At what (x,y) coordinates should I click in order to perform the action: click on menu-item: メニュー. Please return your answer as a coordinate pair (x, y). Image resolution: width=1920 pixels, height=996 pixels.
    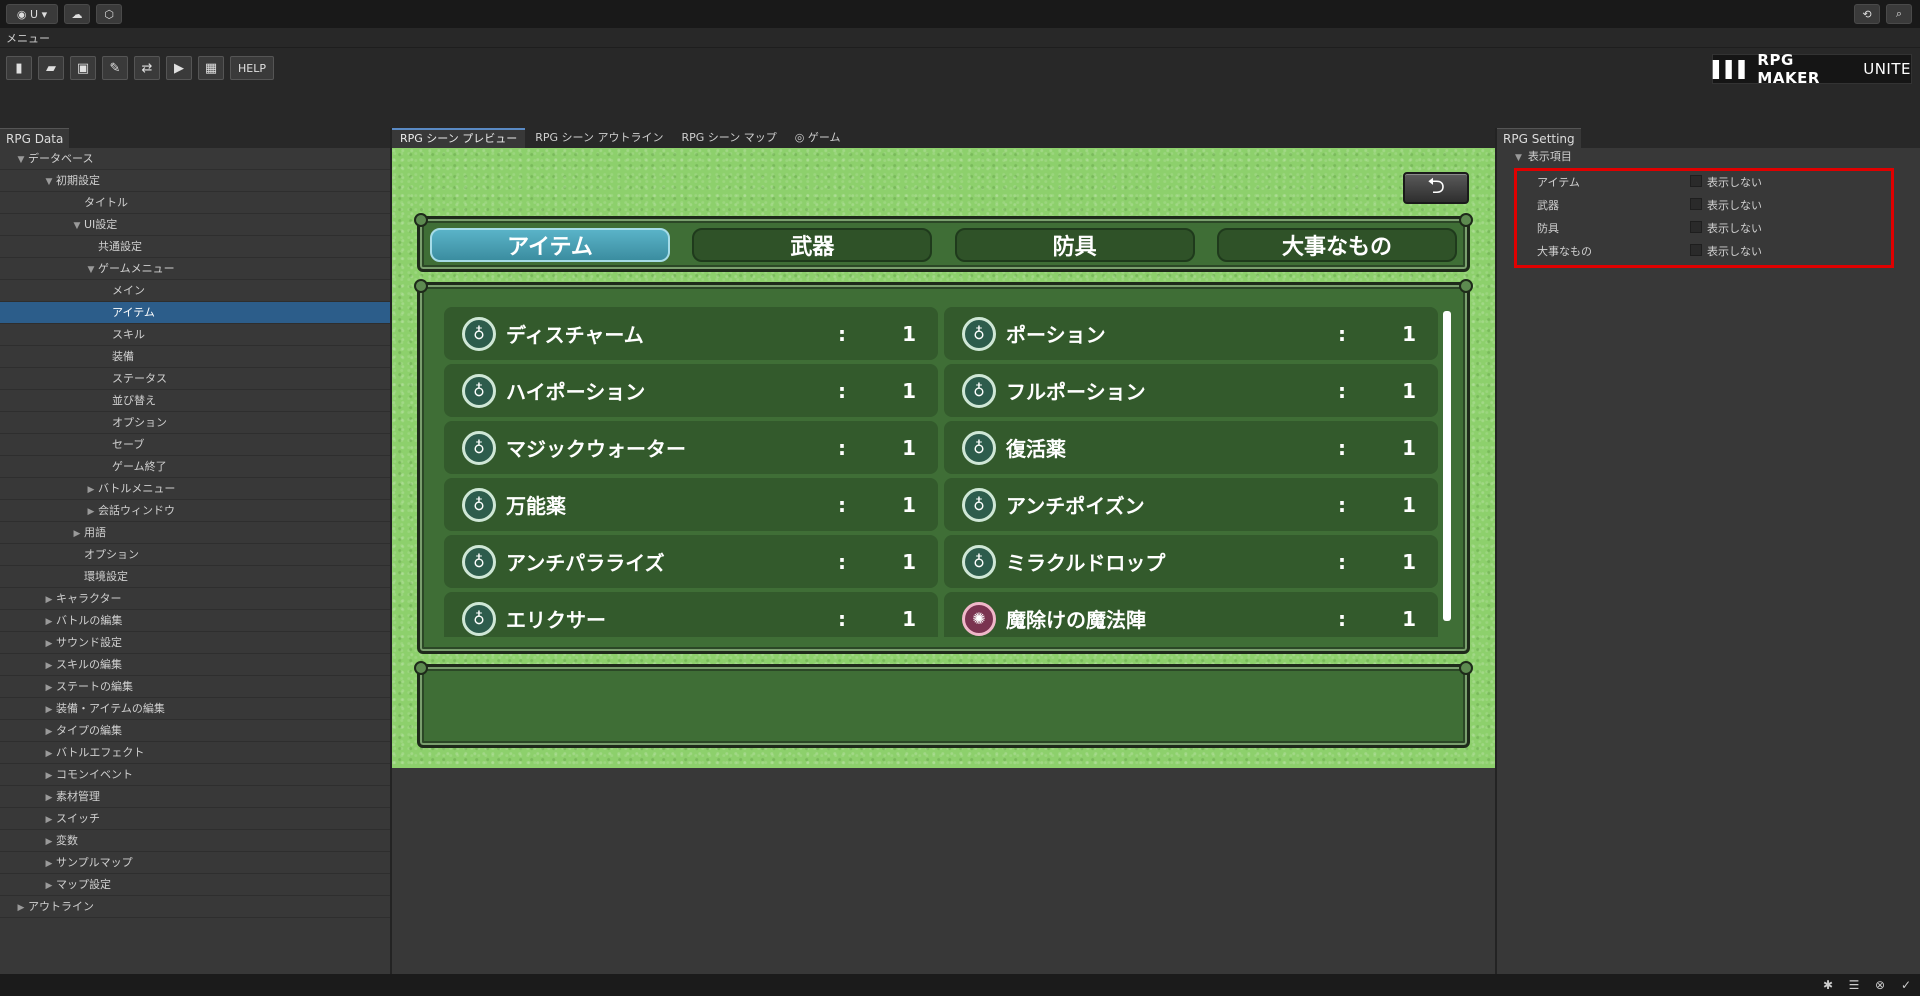
    Looking at the image, I should click on (28, 38).